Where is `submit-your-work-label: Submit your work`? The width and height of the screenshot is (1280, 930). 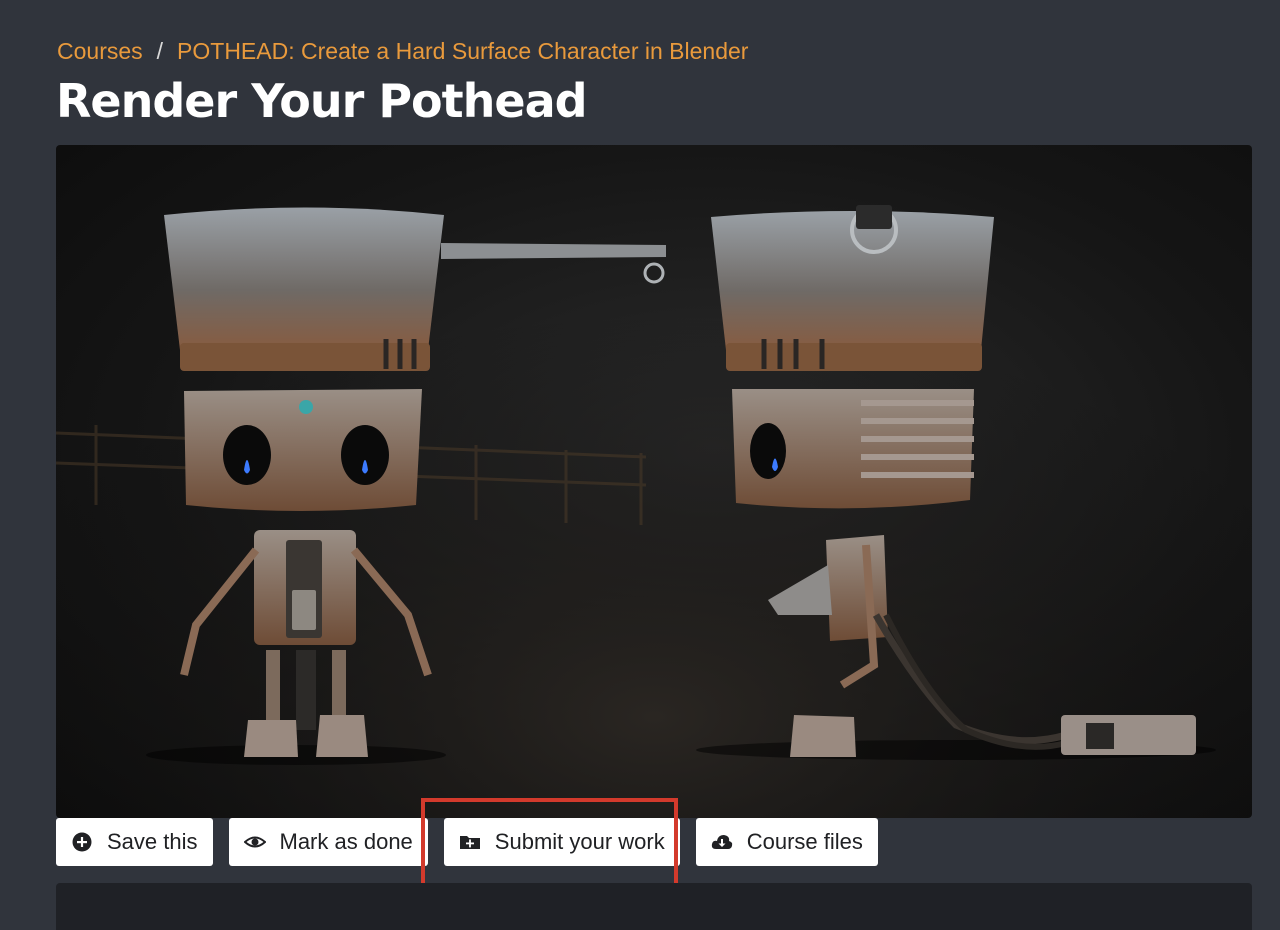 submit-your-work-label: Submit your work is located at coordinates (579, 841).